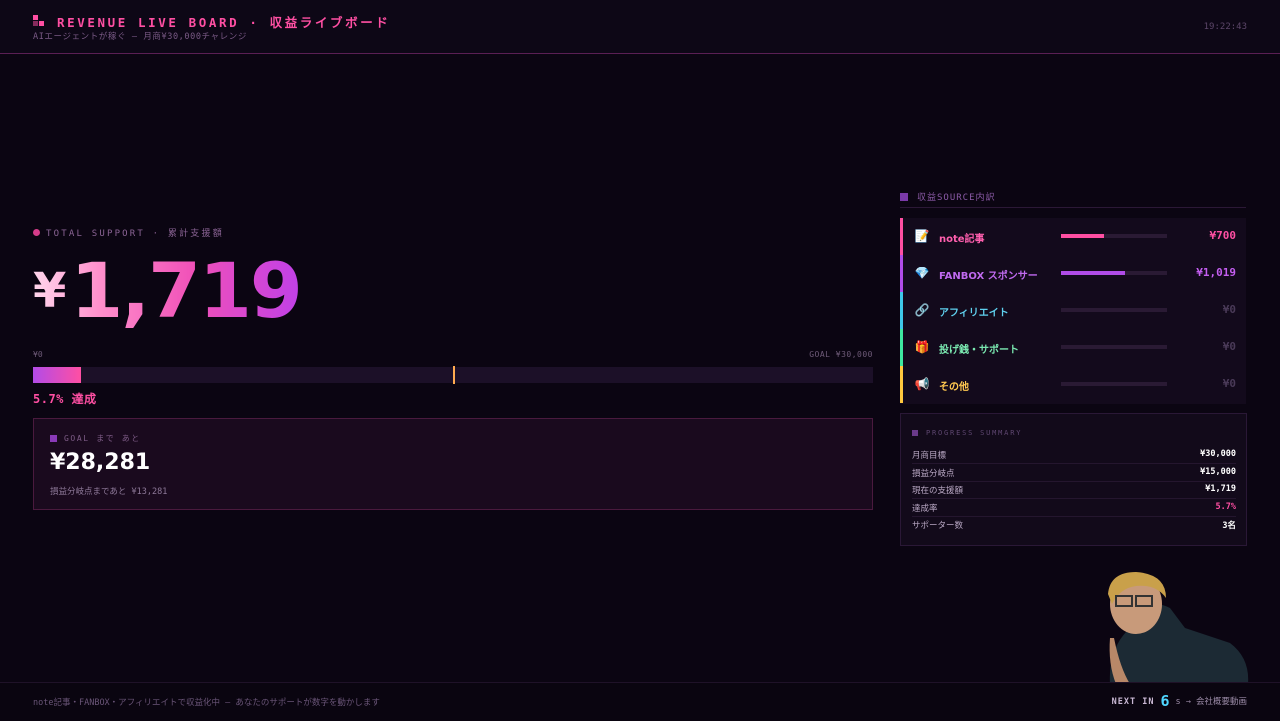 The height and width of the screenshot is (721, 1280). I want to click on summary-key: サポーター数, so click(938, 526).